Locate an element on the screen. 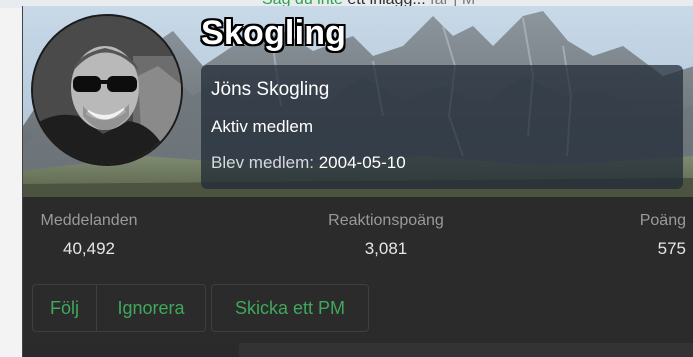  member-username: Skogling is located at coordinates (273, 33).